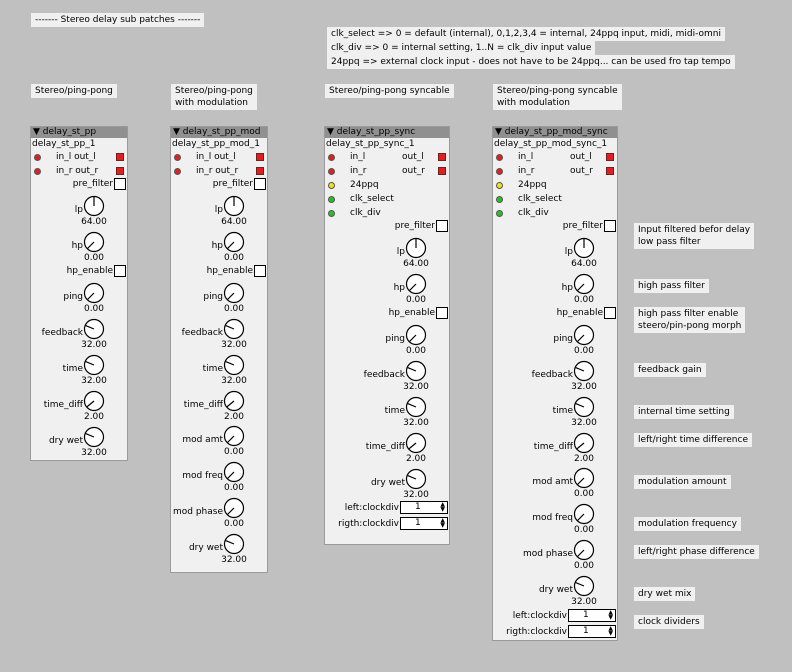  Describe the element at coordinates (118, 20) in the screenshot. I see `title-comment: ------- Stereo delay sub patches -------` at that location.